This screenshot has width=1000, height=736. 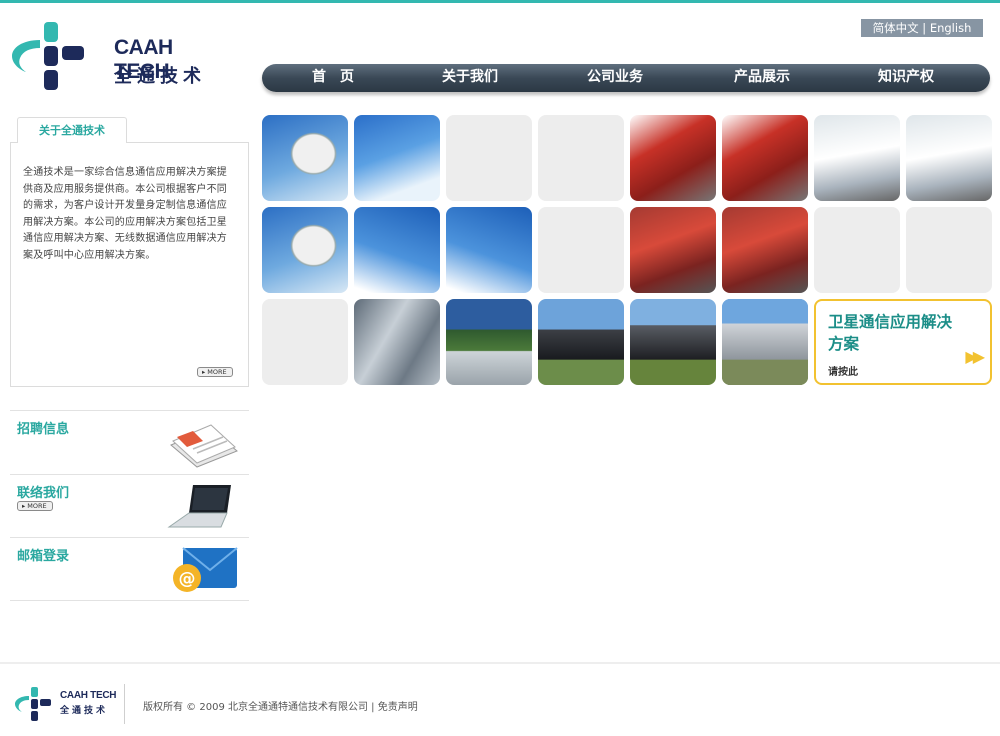 What do you see at coordinates (765, 342) in the screenshot?
I see `tile-white-van` at bounding box center [765, 342].